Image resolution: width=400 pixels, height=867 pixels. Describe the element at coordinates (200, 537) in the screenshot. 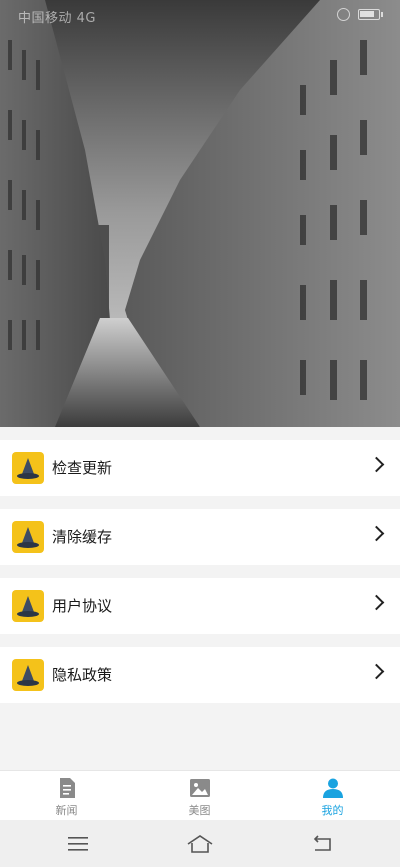

I see `menu-item-clear-cache: 清除缓存` at that location.